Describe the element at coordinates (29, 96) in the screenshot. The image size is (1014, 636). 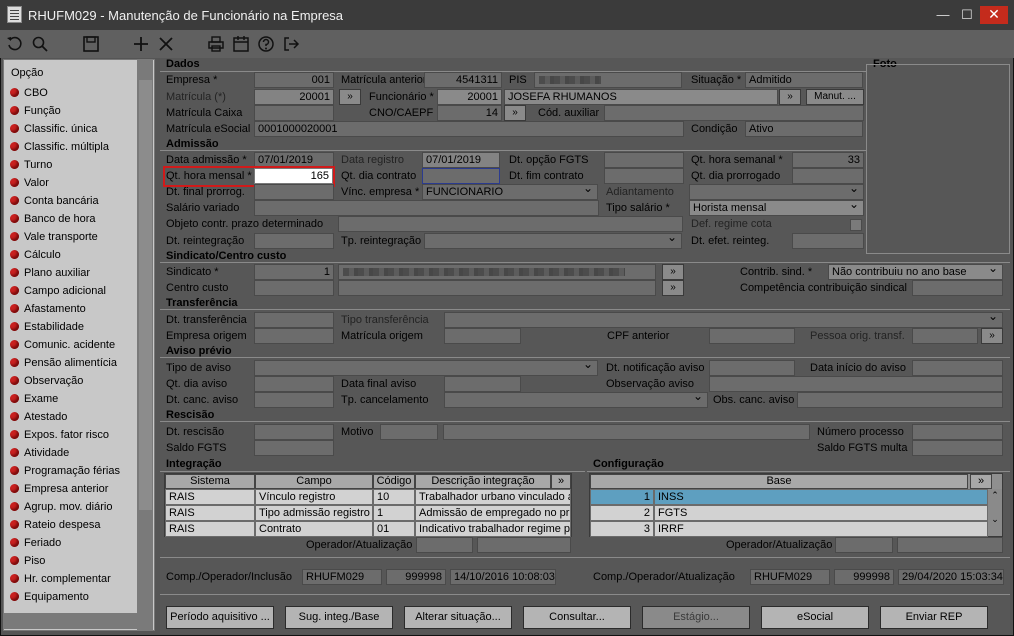
I see `sidebar-item: CBO` at that location.